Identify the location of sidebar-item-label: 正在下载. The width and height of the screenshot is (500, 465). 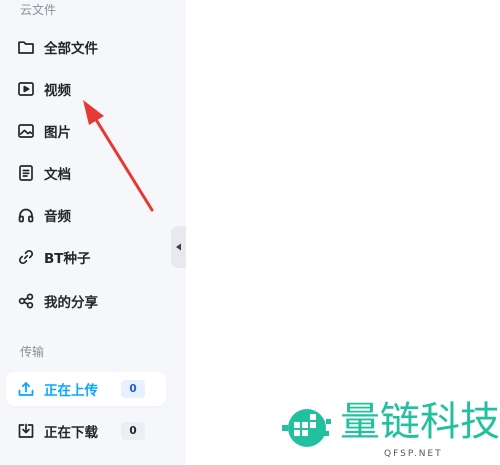
(71, 433).